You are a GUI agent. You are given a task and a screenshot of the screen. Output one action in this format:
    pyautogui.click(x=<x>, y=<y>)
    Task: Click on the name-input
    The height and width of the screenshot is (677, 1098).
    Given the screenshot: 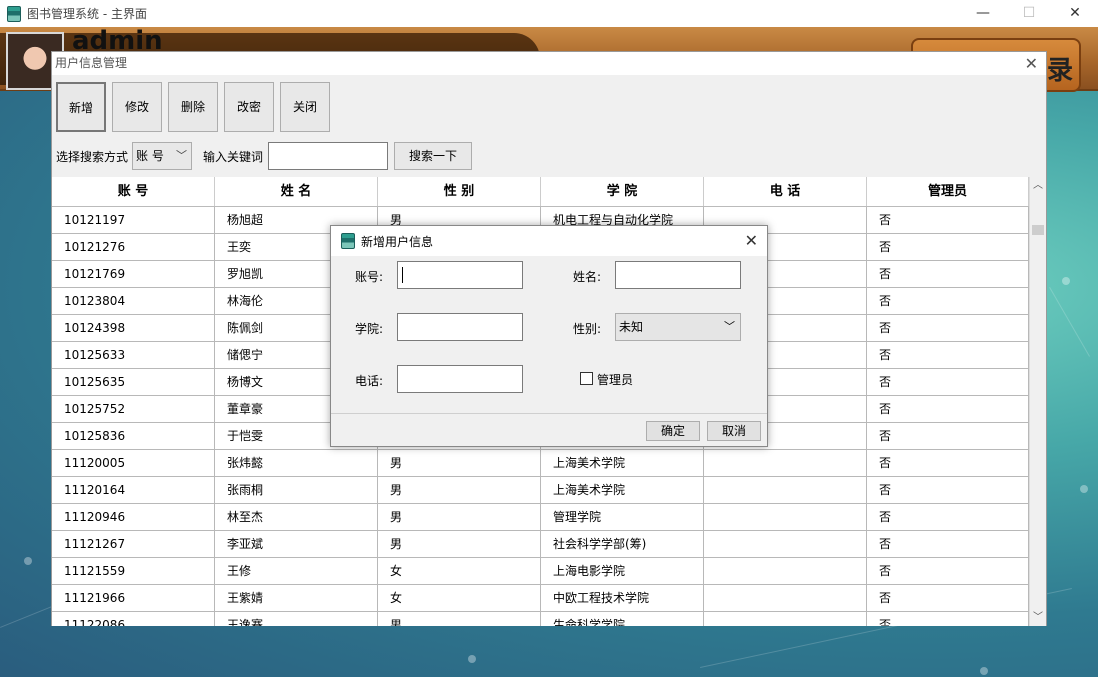 What is the action you would take?
    pyautogui.click(x=678, y=275)
    